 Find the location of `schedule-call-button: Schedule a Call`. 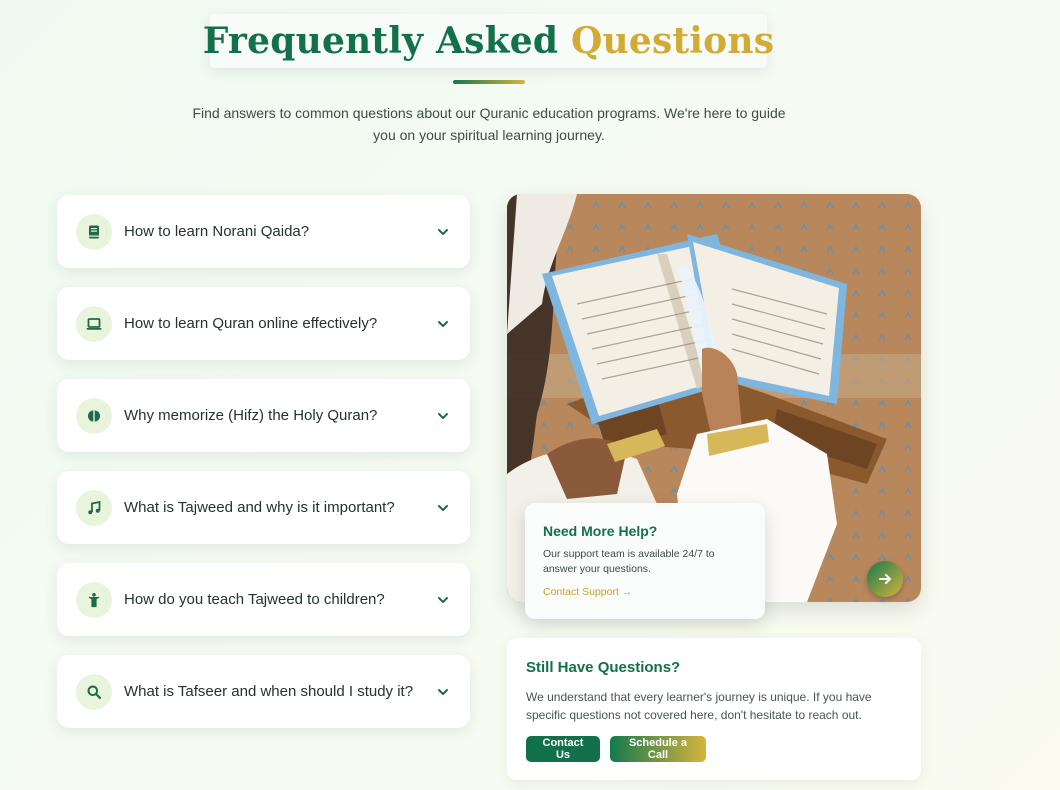

schedule-call-button: Schedule a Call is located at coordinates (658, 749).